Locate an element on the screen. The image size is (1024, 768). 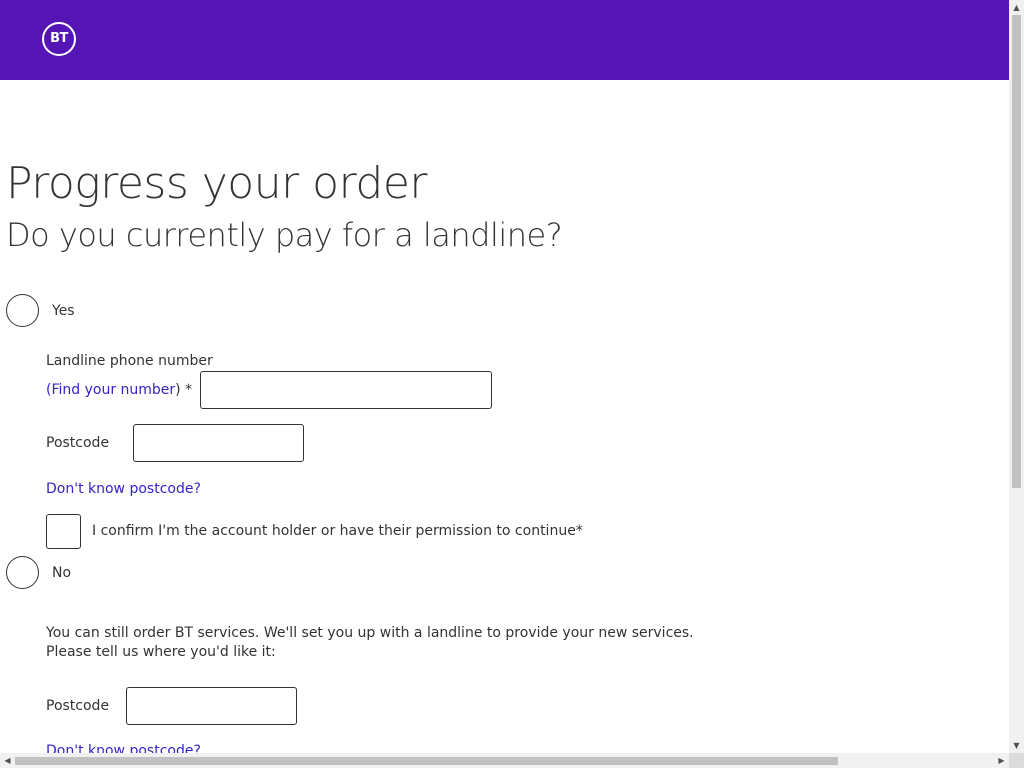
dont-know-postcode-link-yes: Don't know postcode? is located at coordinates (123, 489).